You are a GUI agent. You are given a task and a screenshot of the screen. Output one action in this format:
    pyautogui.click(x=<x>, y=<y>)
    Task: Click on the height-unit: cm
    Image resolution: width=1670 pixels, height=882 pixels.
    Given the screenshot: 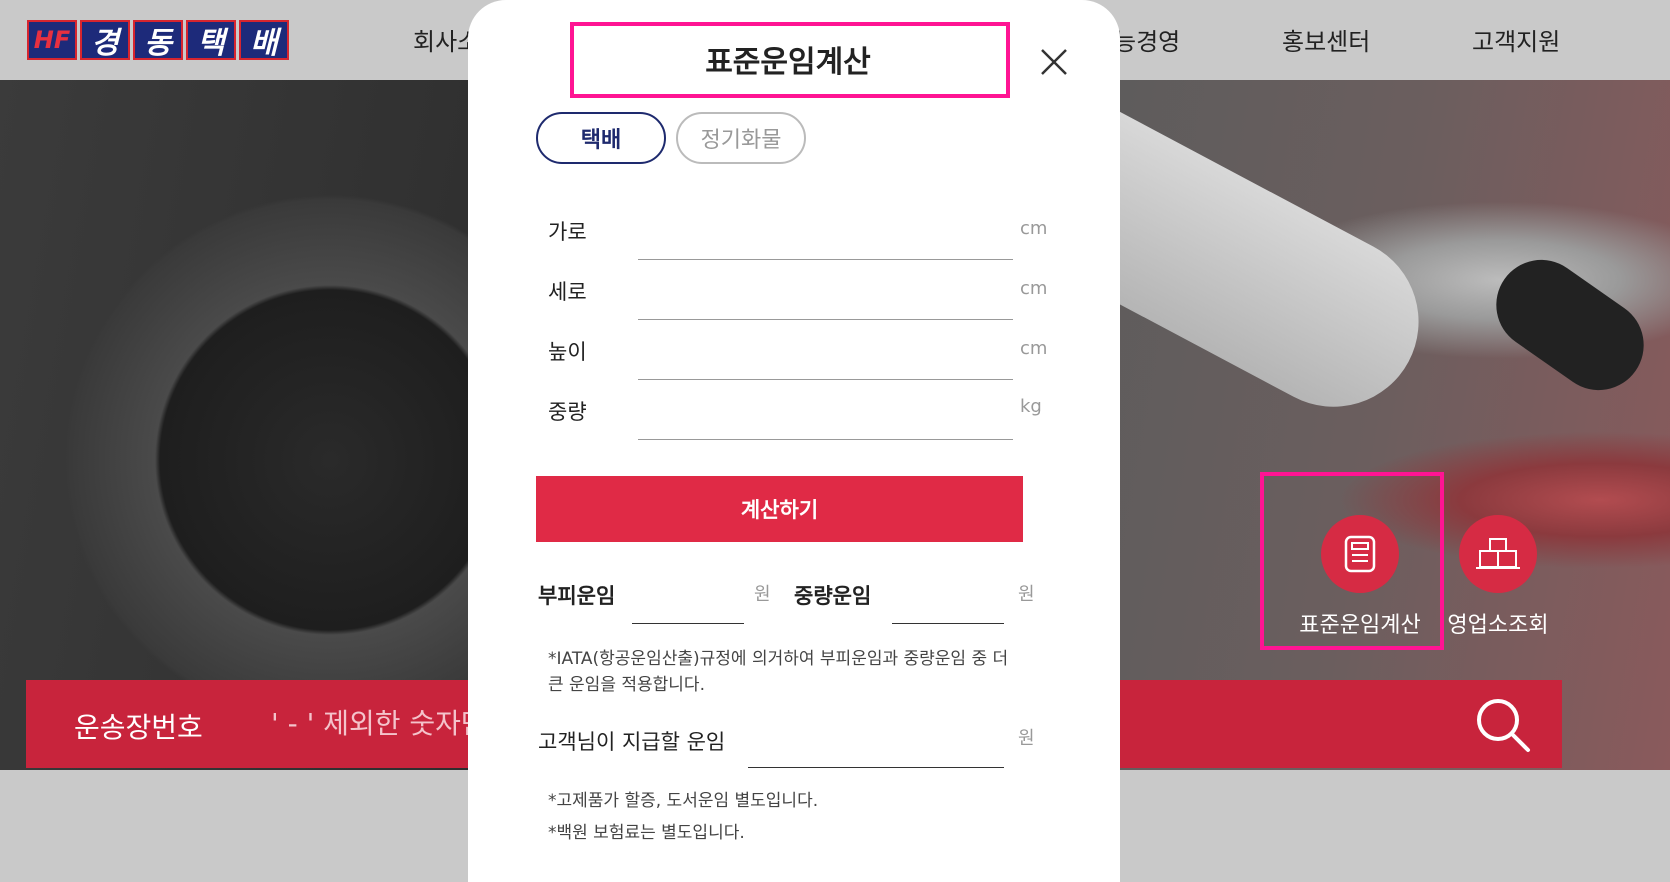 What is the action you would take?
    pyautogui.click(x=1034, y=348)
    